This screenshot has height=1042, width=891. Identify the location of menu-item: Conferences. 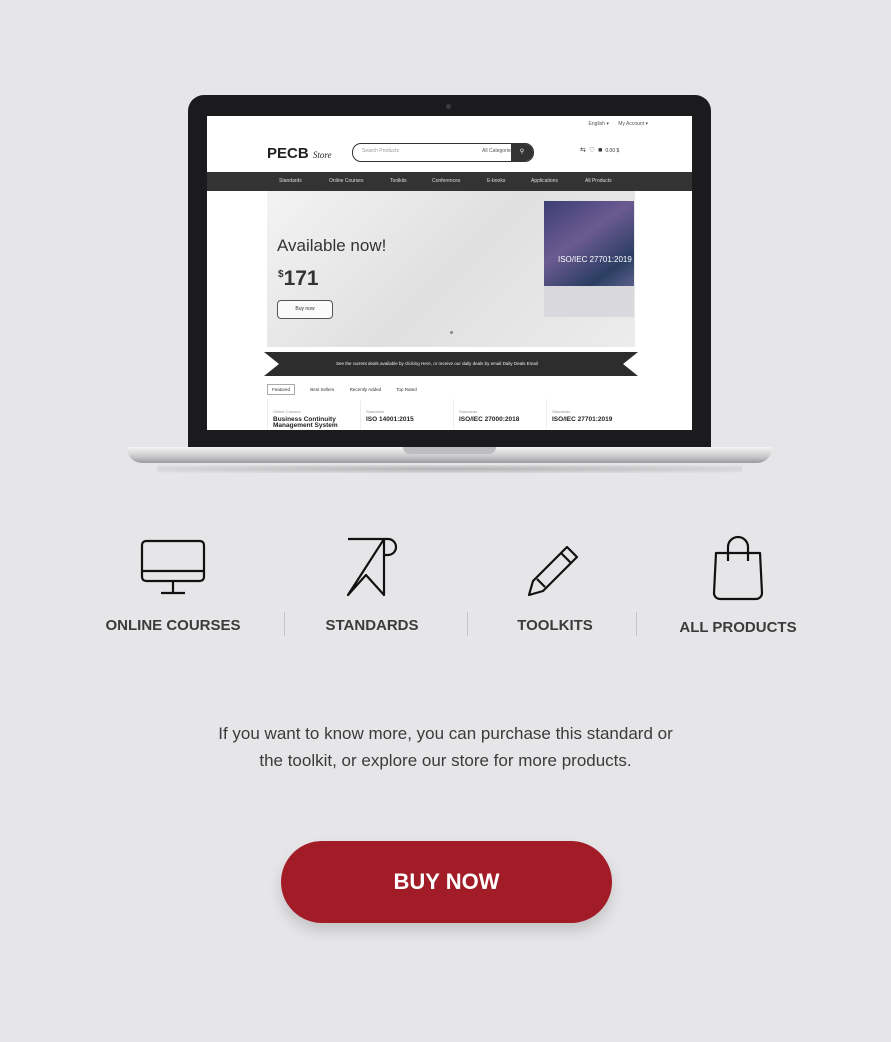
(446, 181).